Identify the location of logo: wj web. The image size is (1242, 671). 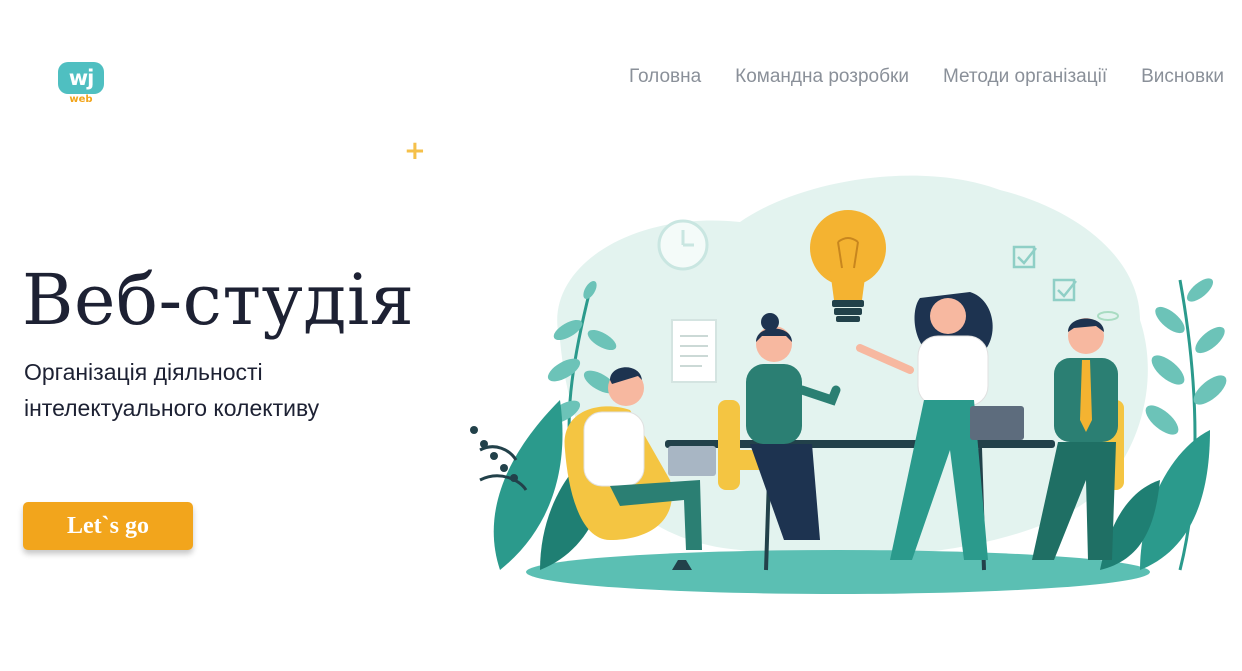
(82, 85).